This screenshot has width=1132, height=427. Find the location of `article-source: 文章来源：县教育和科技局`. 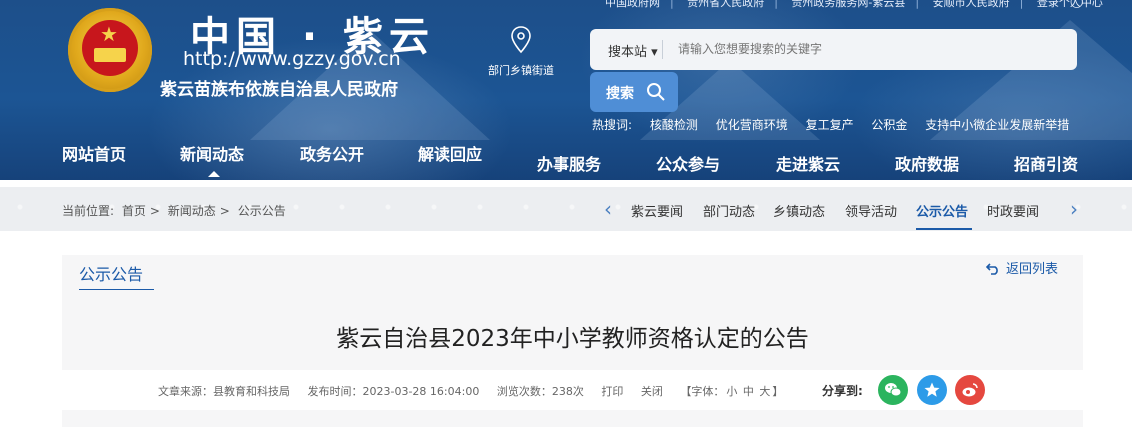

article-source: 文章来源：县教育和科技局 is located at coordinates (224, 391).